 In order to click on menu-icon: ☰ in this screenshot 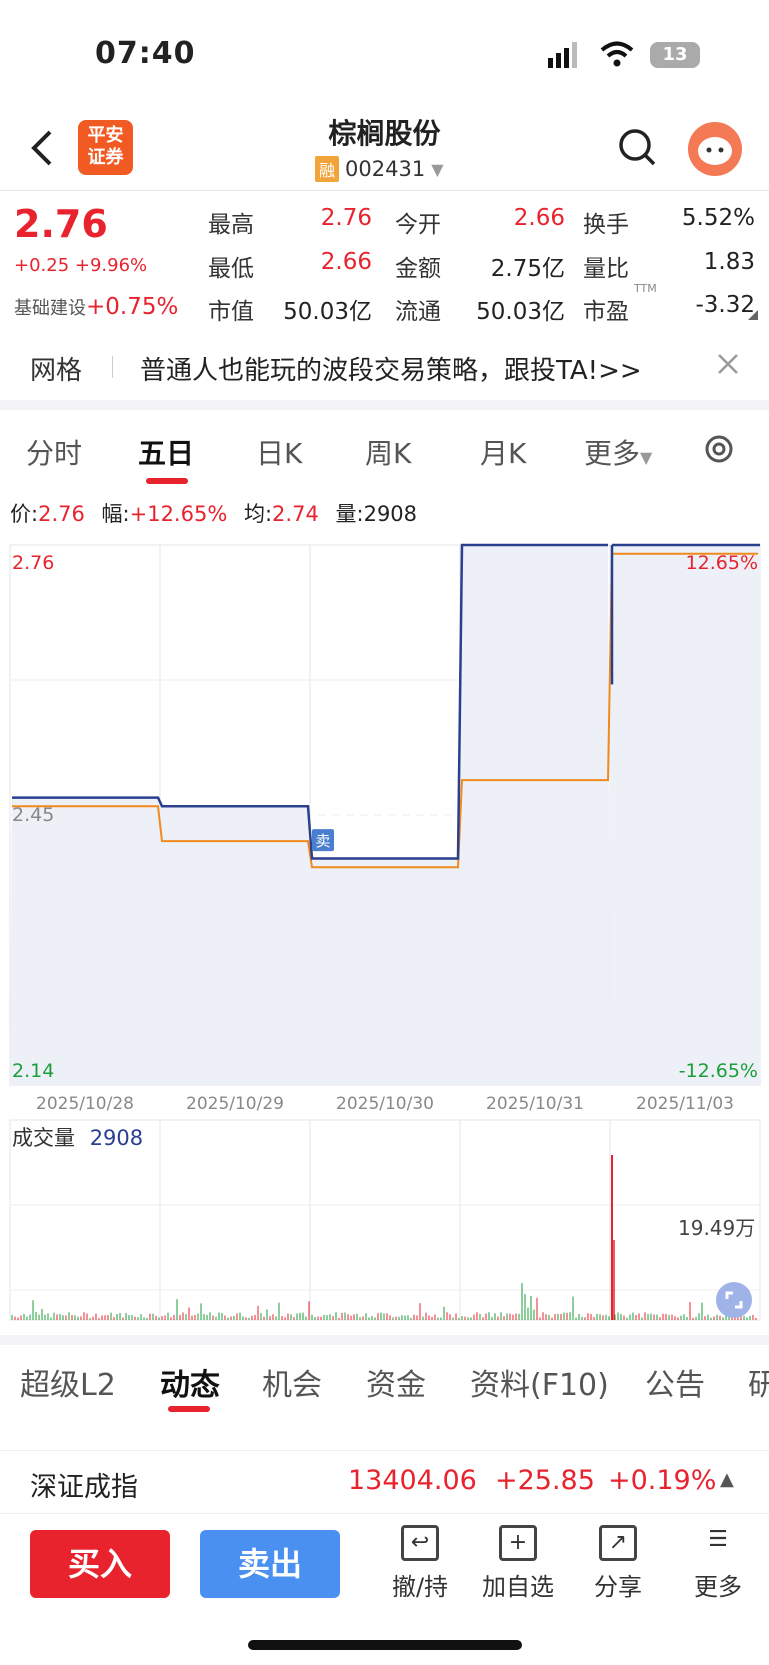, I will do `click(718, 1539)`.